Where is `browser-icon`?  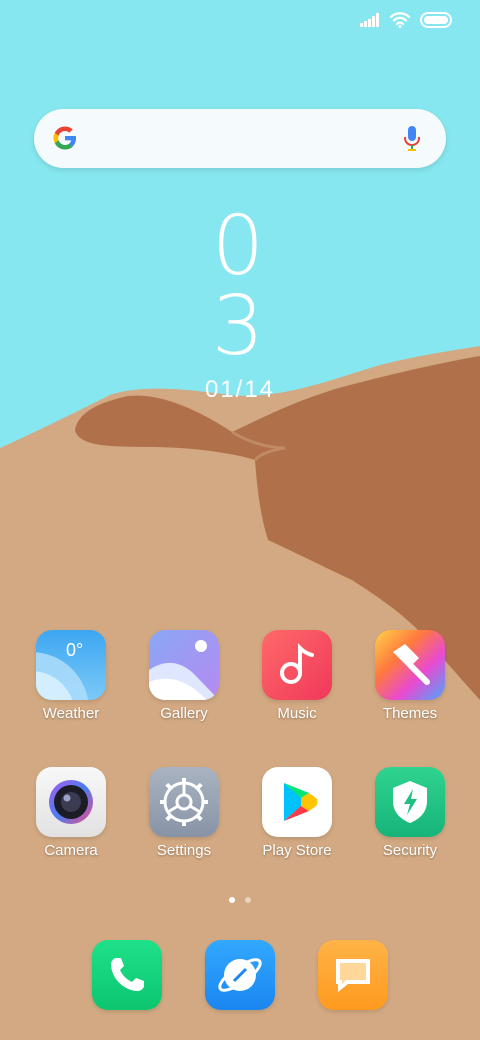 browser-icon is located at coordinates (240, 975).